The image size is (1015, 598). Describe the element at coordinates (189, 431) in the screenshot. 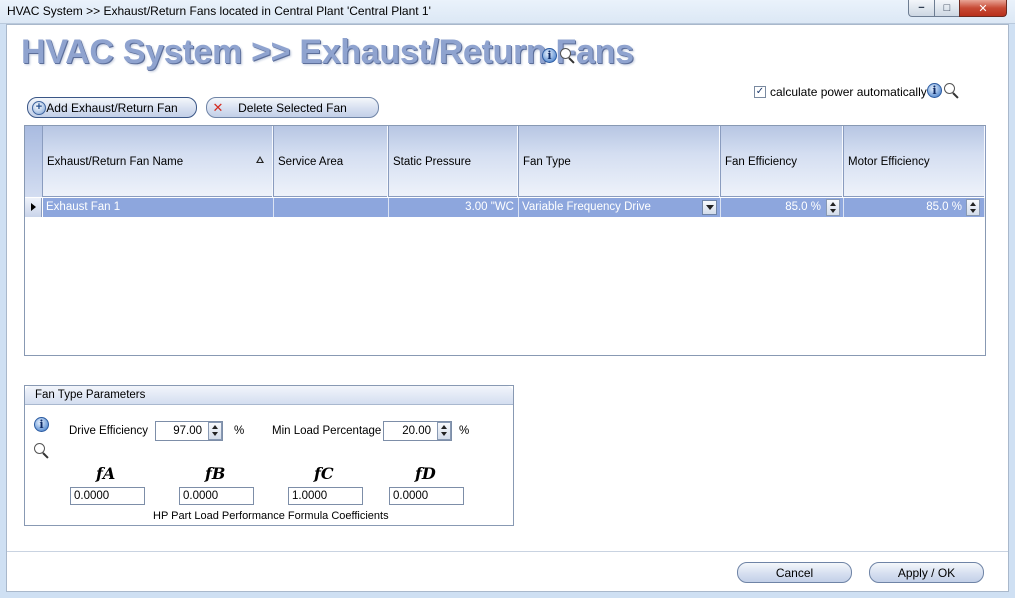

I see `drive-efficiency-input: 97.00` at that location.